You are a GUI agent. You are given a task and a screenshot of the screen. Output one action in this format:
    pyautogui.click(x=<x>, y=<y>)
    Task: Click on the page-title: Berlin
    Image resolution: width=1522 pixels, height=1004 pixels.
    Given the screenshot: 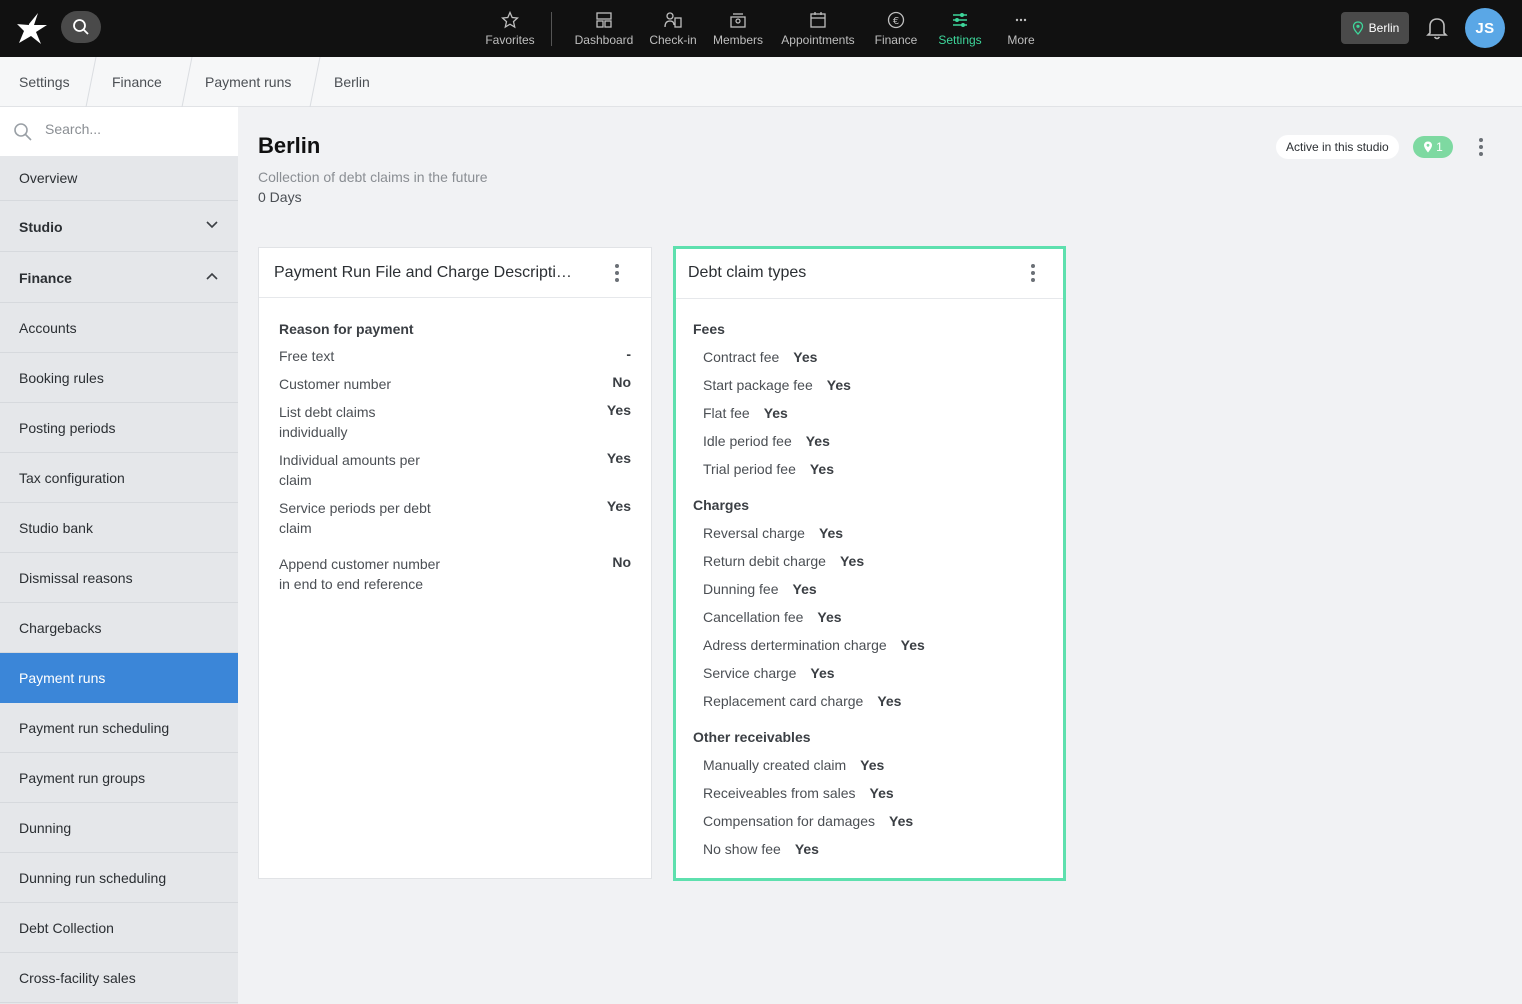 What is the action you would take?
    pyautogui.click(x=289, y=145)
    